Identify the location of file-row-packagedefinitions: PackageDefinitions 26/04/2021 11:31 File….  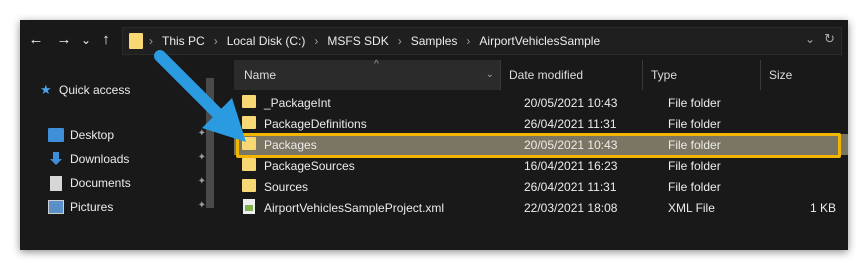
(541, 123).